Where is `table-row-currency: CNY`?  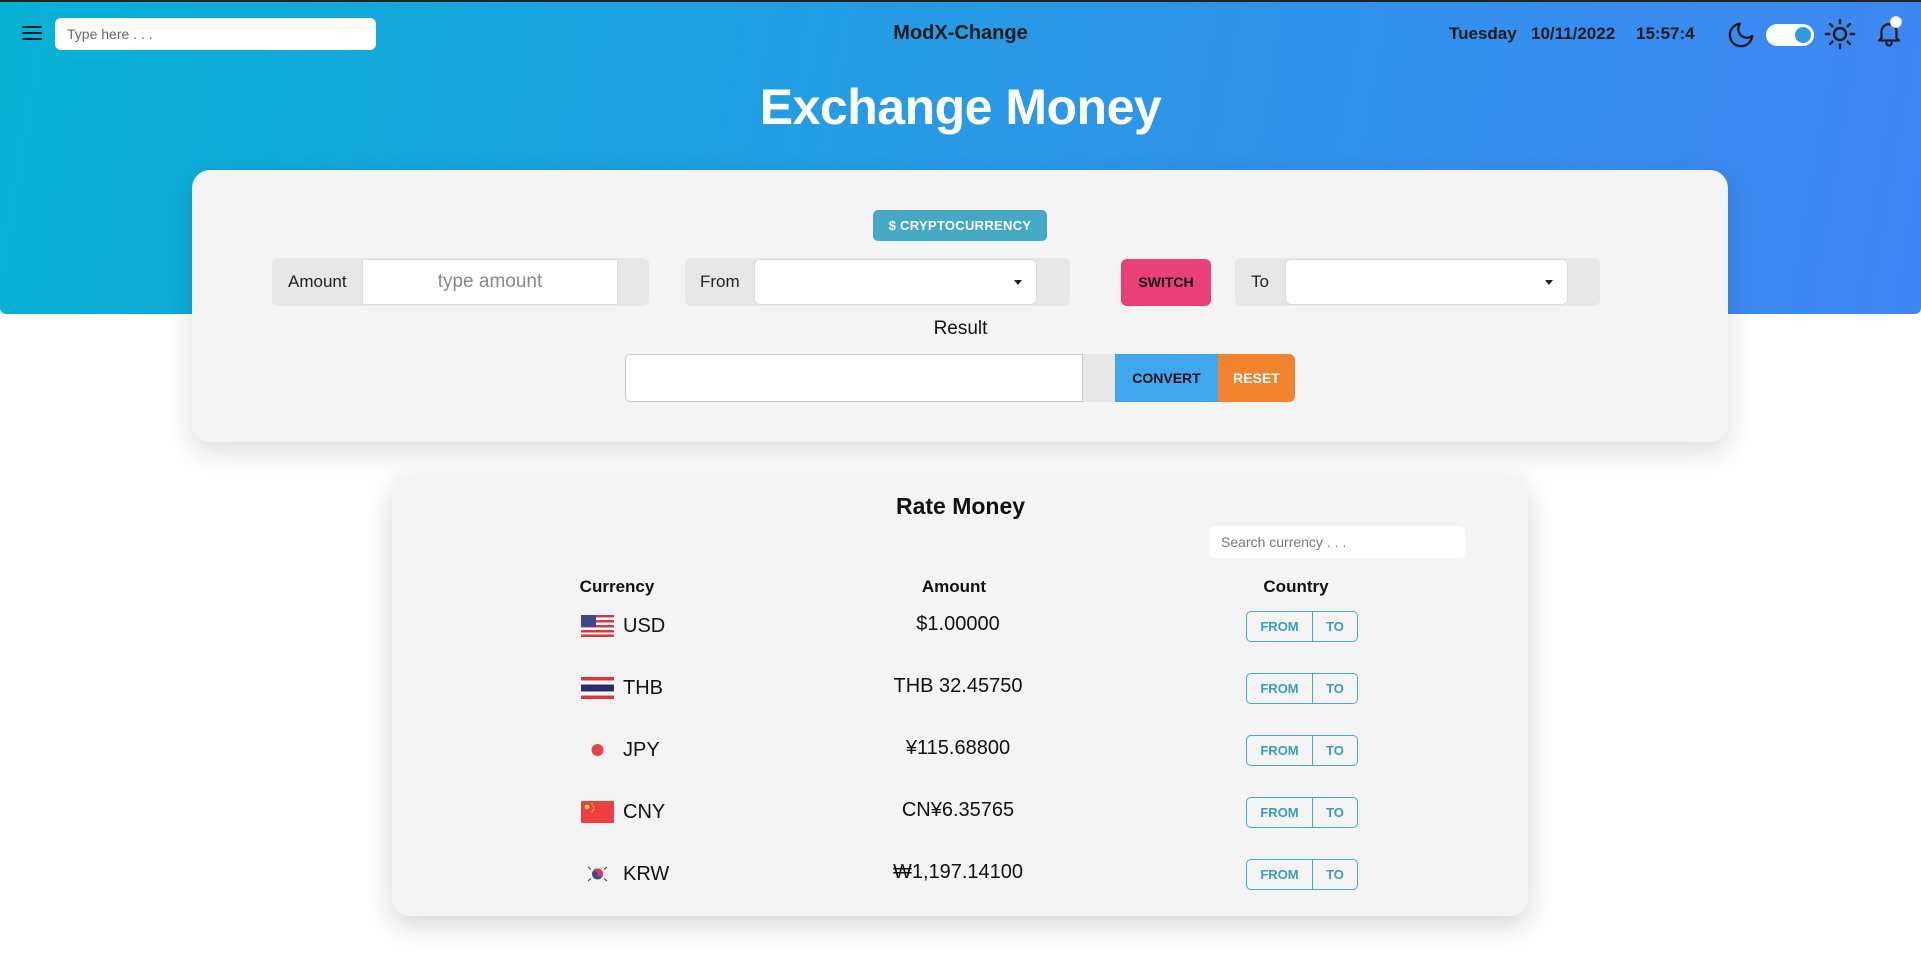 table-row-currency: CNY is located at coordinates (623, 812).